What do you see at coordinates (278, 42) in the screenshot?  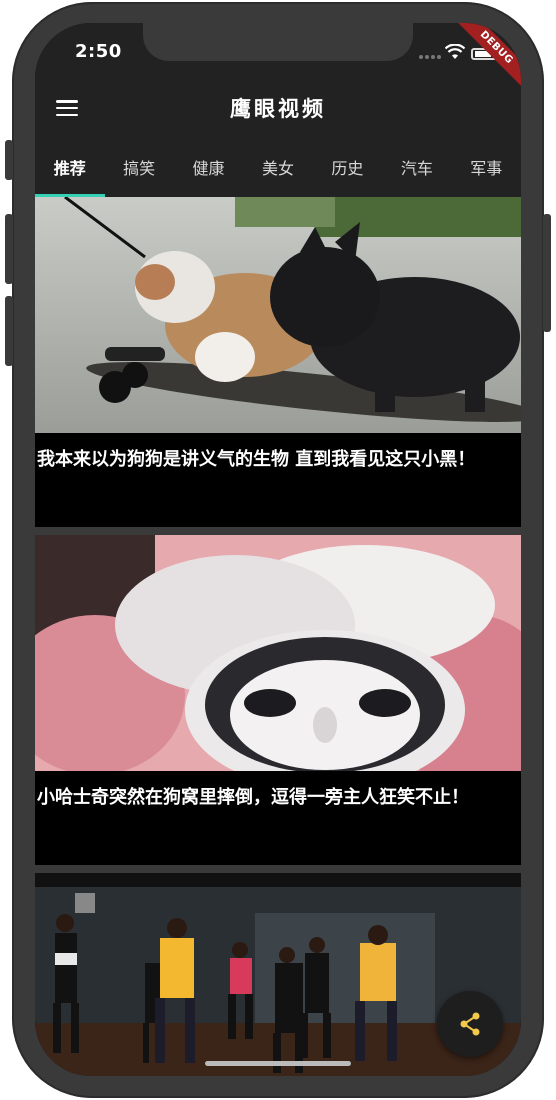 I see `notch` at bounding box center [278, 42].